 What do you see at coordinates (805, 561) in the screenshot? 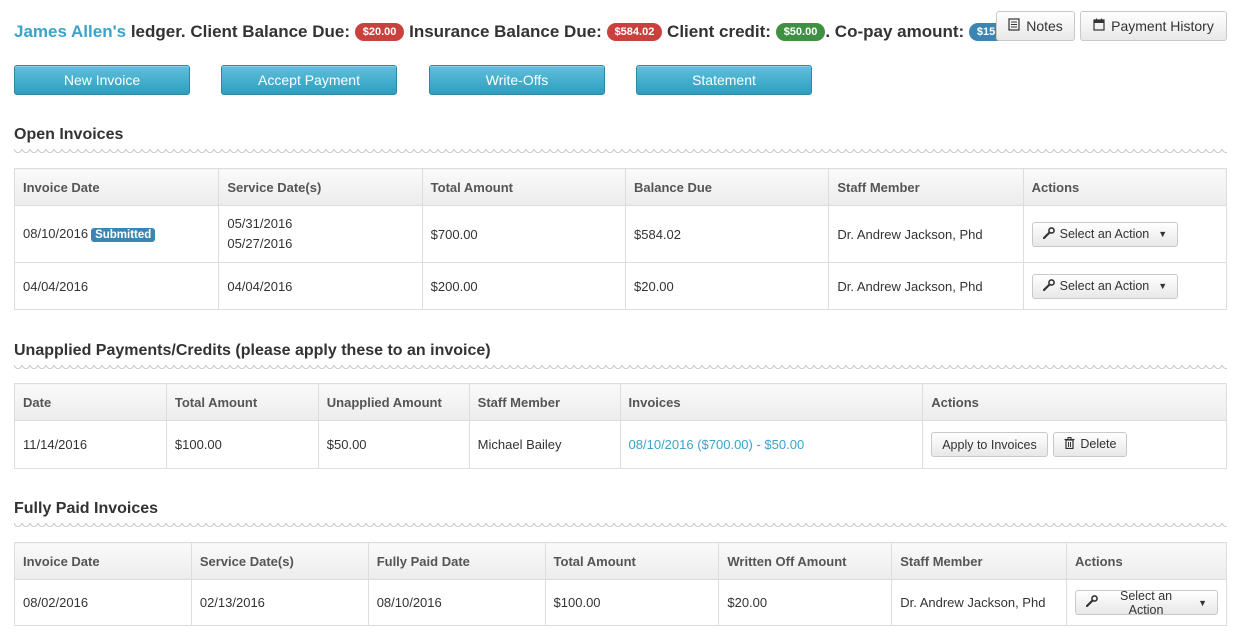
I see `column-header: Written Off Amount` at bounding box center [805, 561].